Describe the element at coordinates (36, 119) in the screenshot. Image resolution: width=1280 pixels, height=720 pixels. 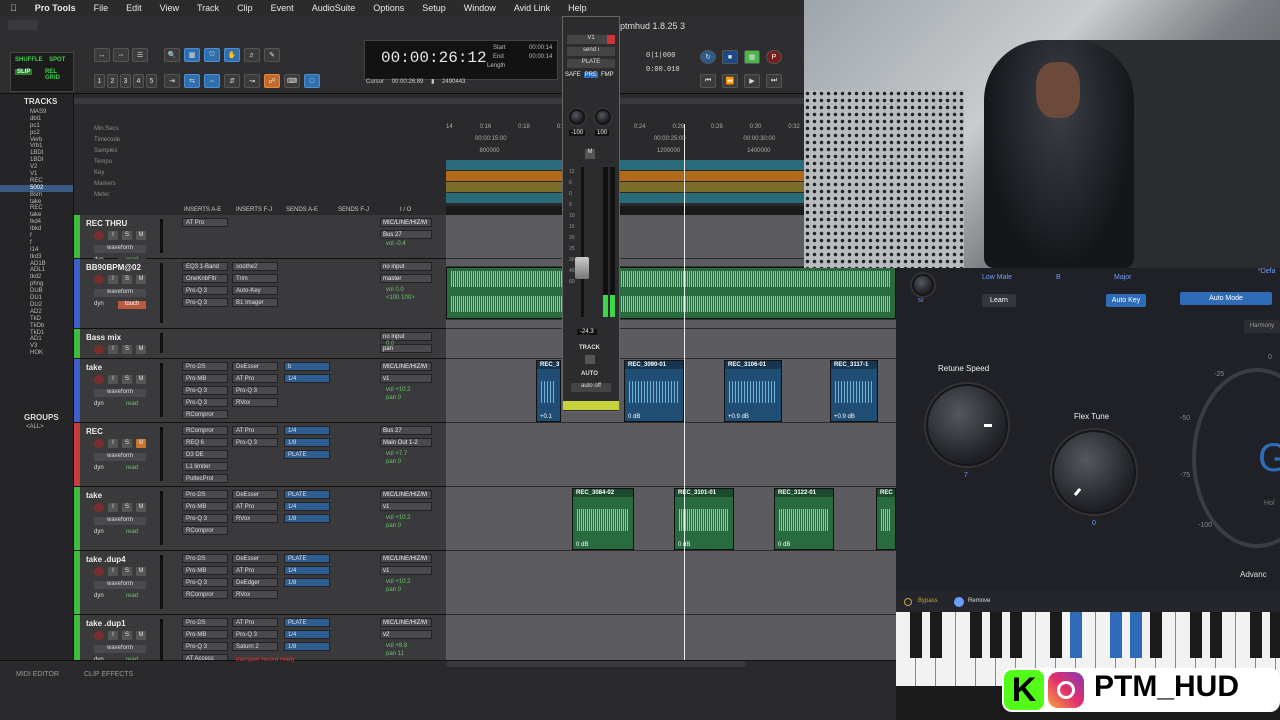
I see `track-list-item: dbl1` at that location.